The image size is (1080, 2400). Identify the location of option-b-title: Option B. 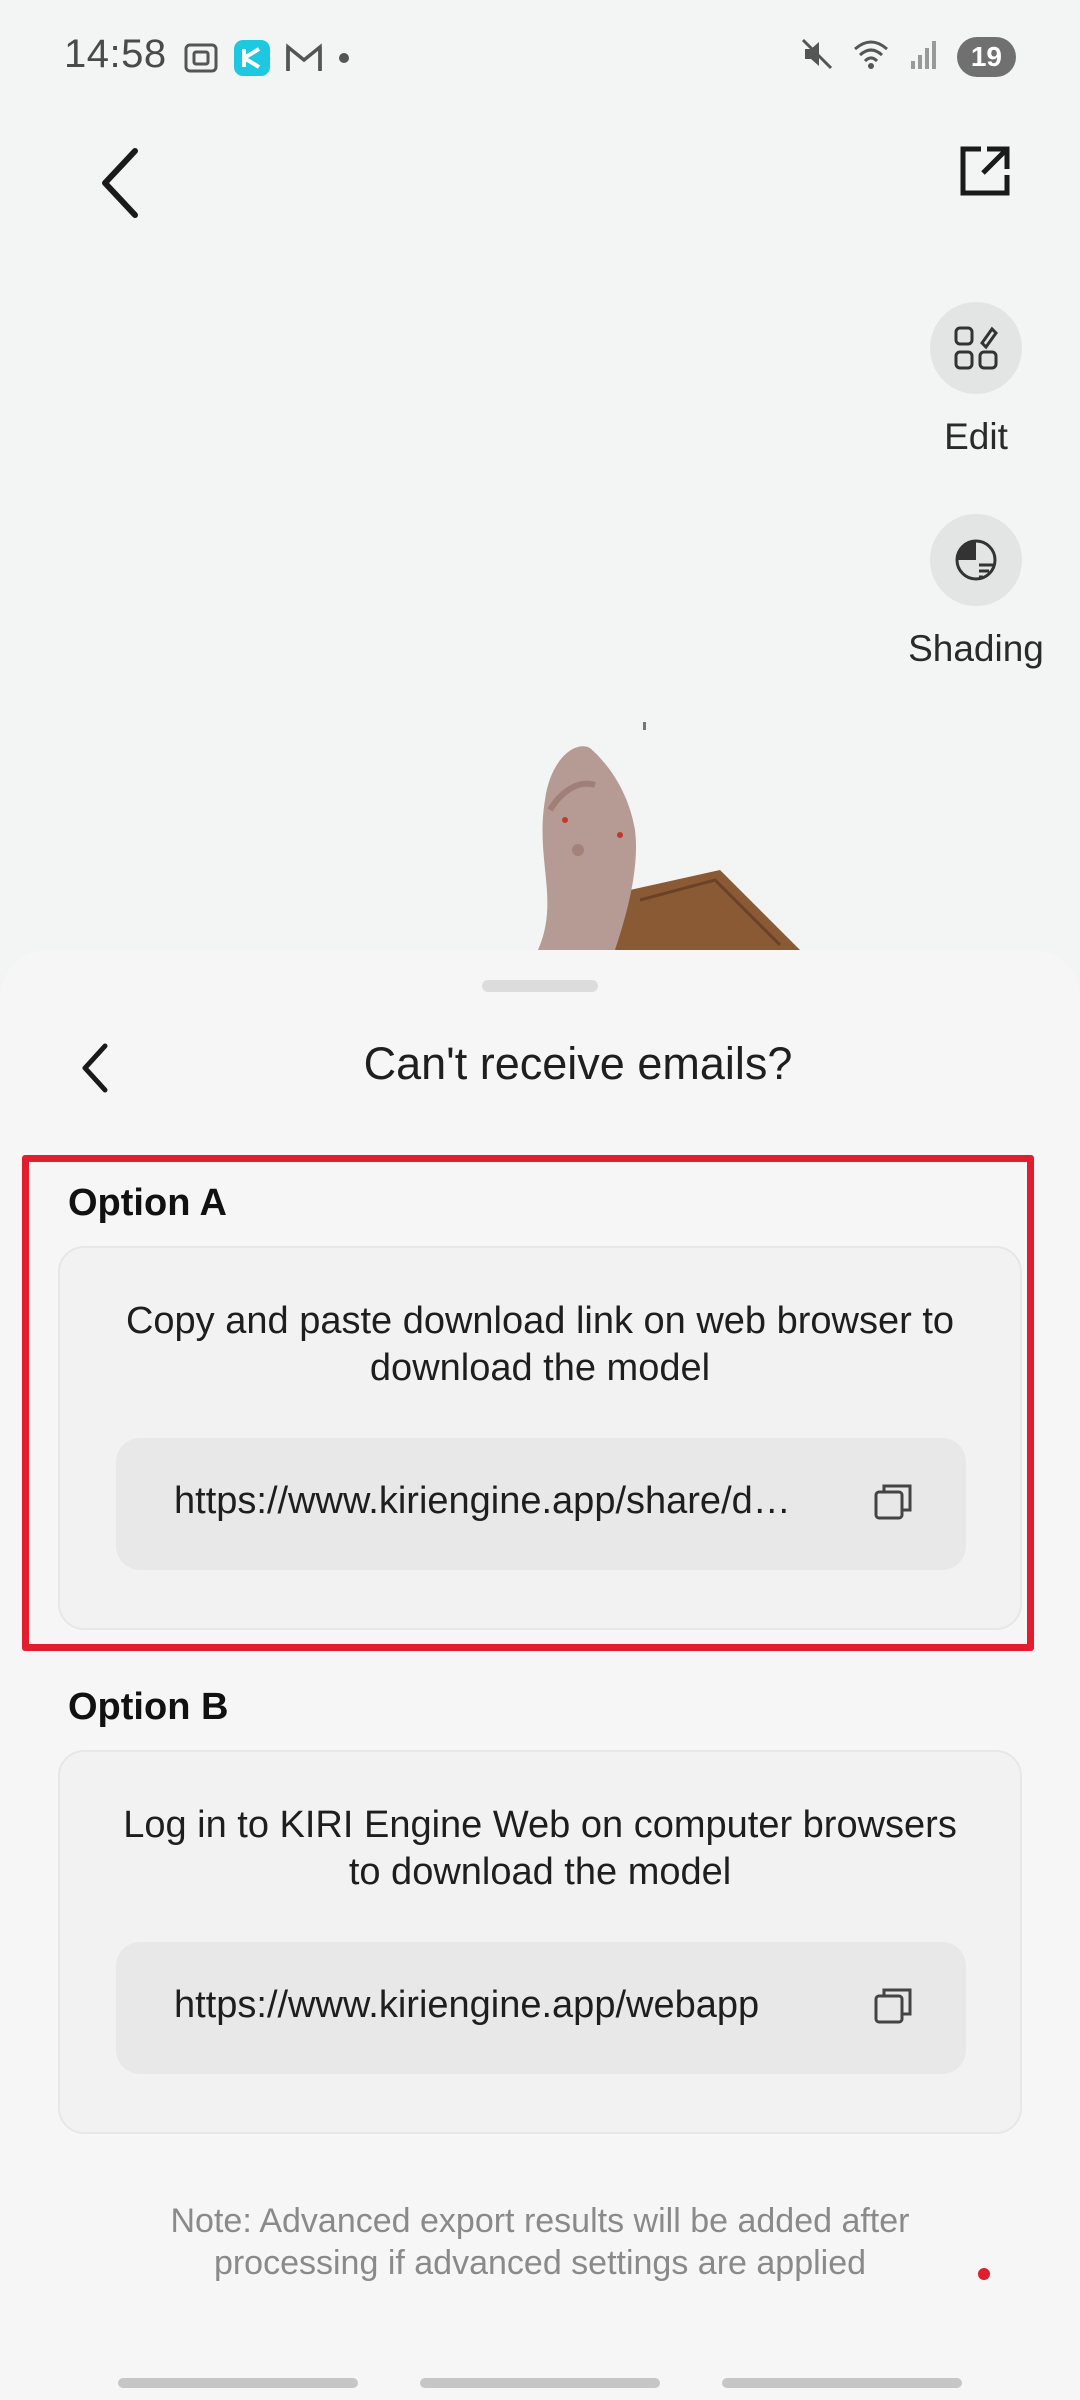
(148, 1707).